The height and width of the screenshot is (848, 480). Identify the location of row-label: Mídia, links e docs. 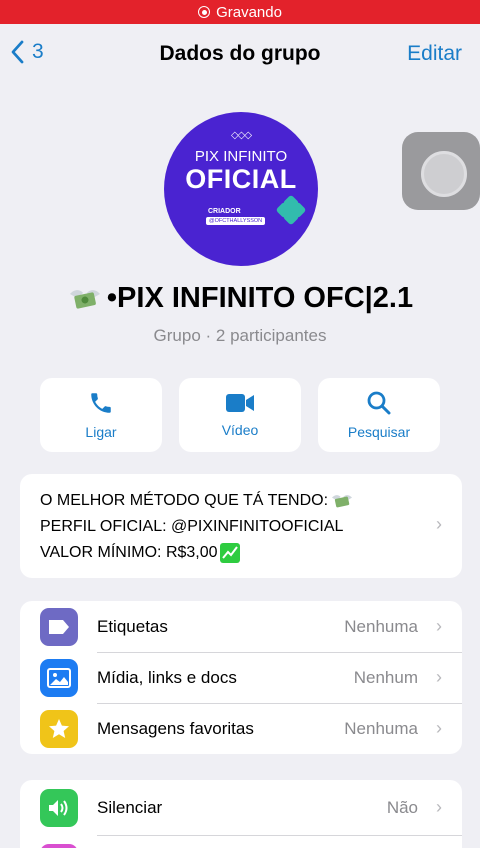
(167, 677).